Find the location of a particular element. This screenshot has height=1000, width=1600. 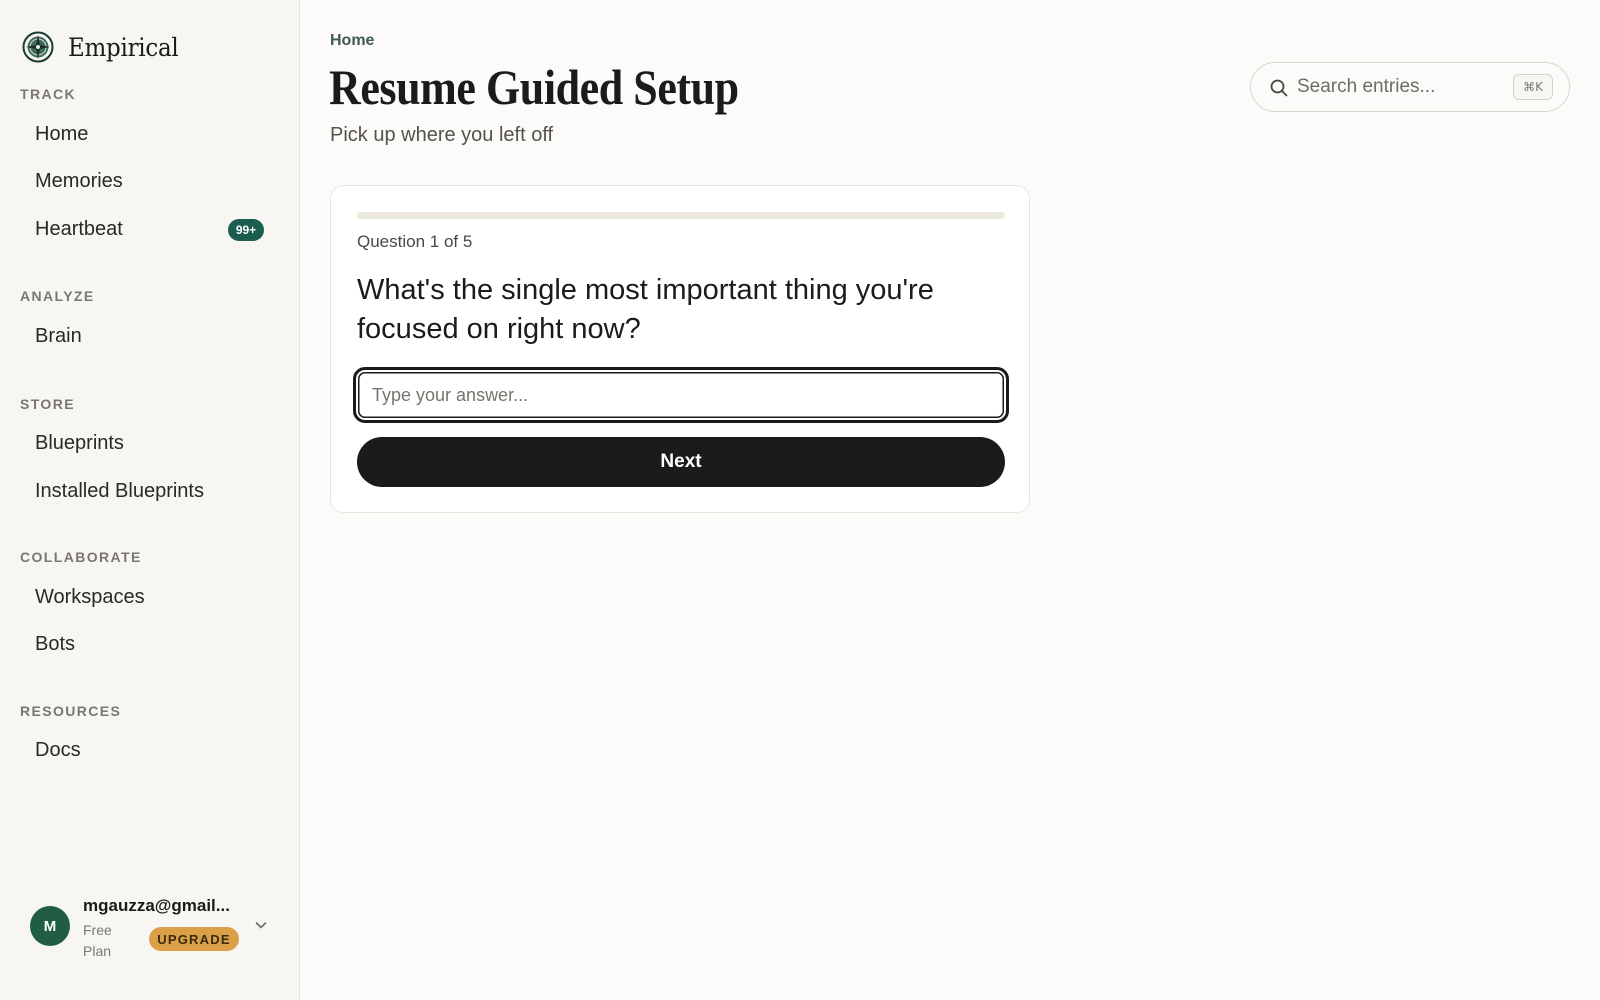

sidebar-item-memories: Memories is located at coordinates (147, 181).